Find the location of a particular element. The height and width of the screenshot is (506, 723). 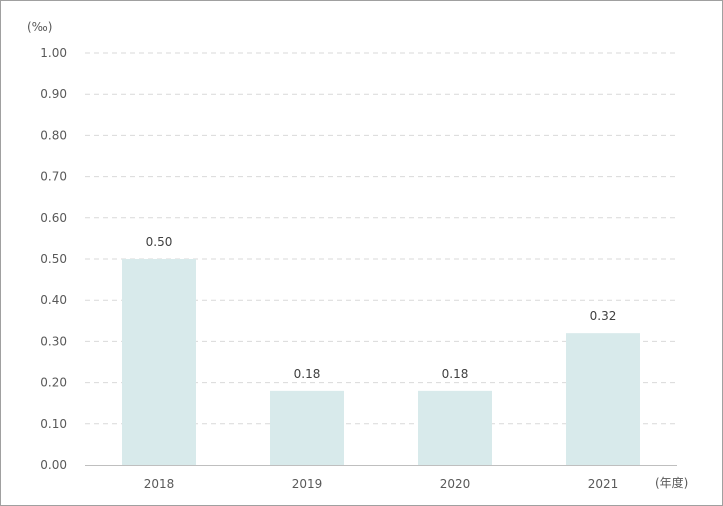

y-tick-label: 0.10 is located at coordinates (53, 424).